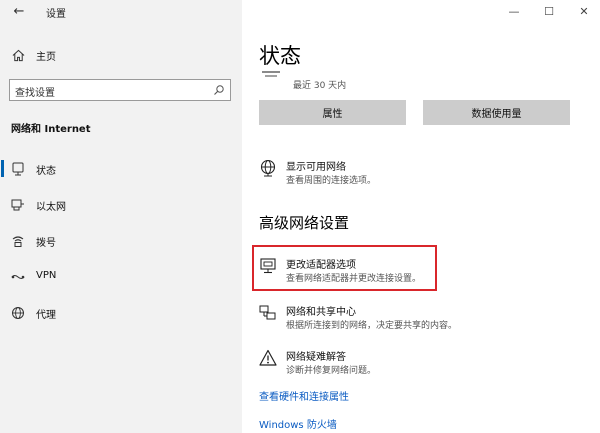  What do you see at coordinates (51, 129) in the screenshot?
I see `sidebar-section-title: 网络和 Internet` at bounding box center [51, 129].